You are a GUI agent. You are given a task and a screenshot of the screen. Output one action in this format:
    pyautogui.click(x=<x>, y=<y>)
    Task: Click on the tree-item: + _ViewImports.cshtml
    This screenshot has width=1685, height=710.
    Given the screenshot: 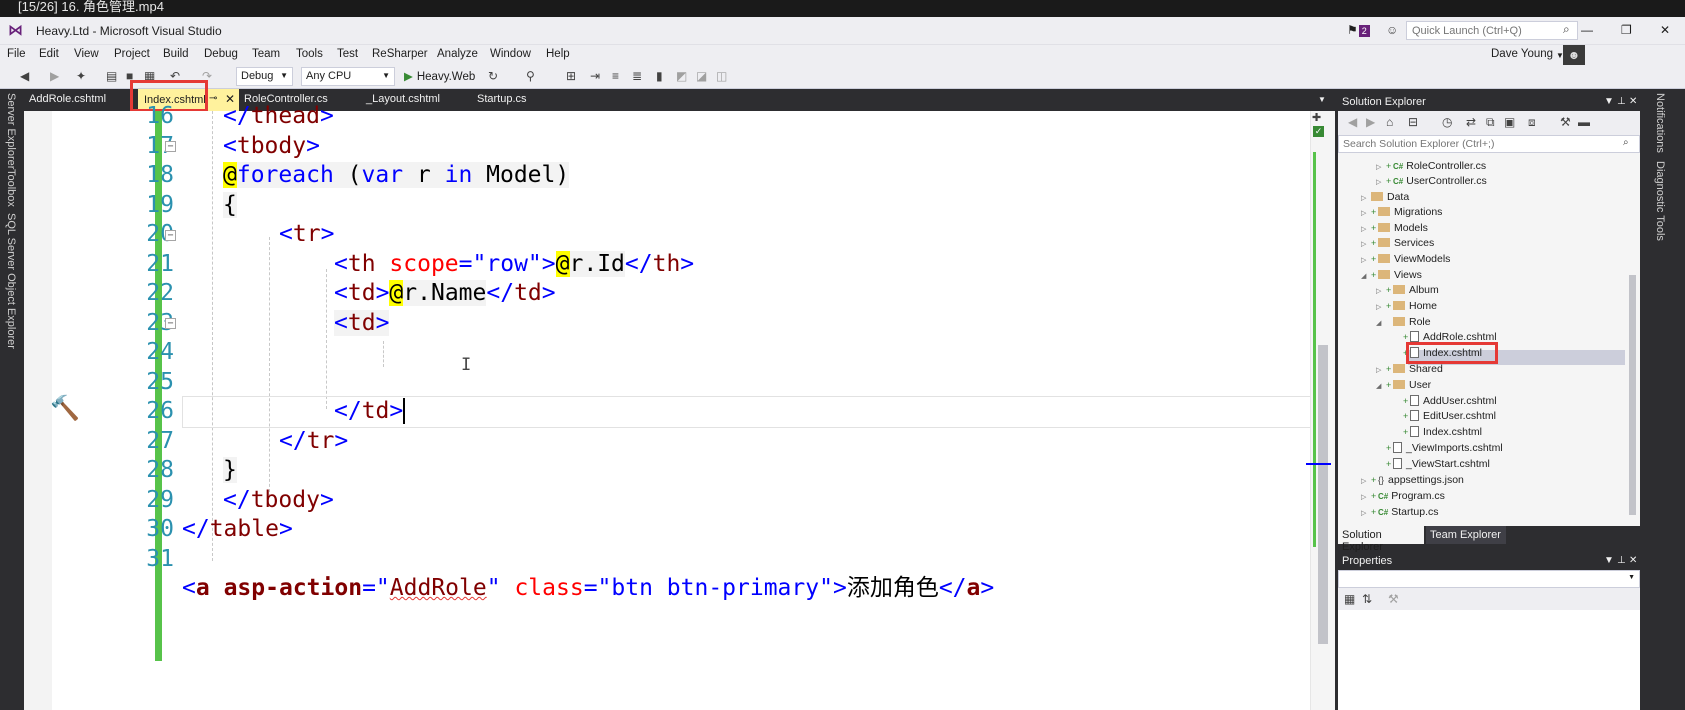 What is the action you would take?
    pyautogui.click(x=1439, y=448)
    